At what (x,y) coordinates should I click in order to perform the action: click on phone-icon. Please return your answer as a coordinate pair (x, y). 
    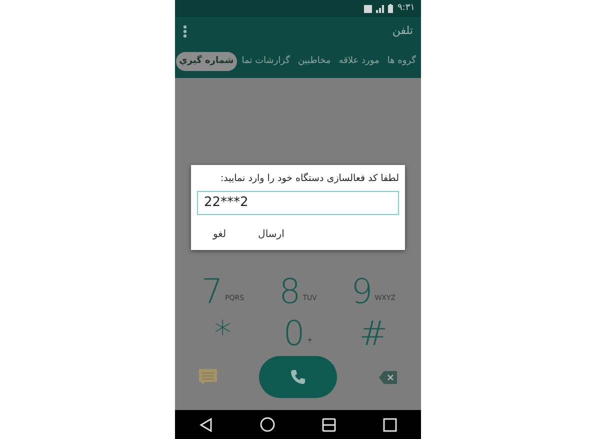
    Looking at the image, I should click on (298, 377).